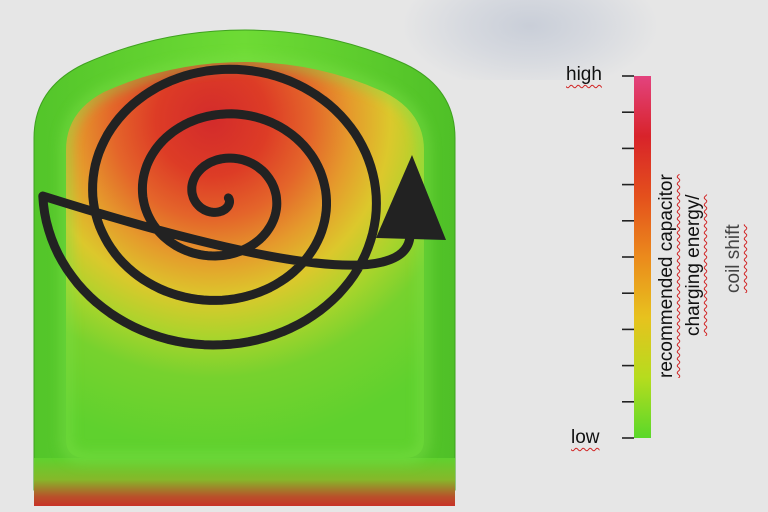 The height and width of the screenshot is (512, 768). I want to click on color-scale, so click(636, 257).